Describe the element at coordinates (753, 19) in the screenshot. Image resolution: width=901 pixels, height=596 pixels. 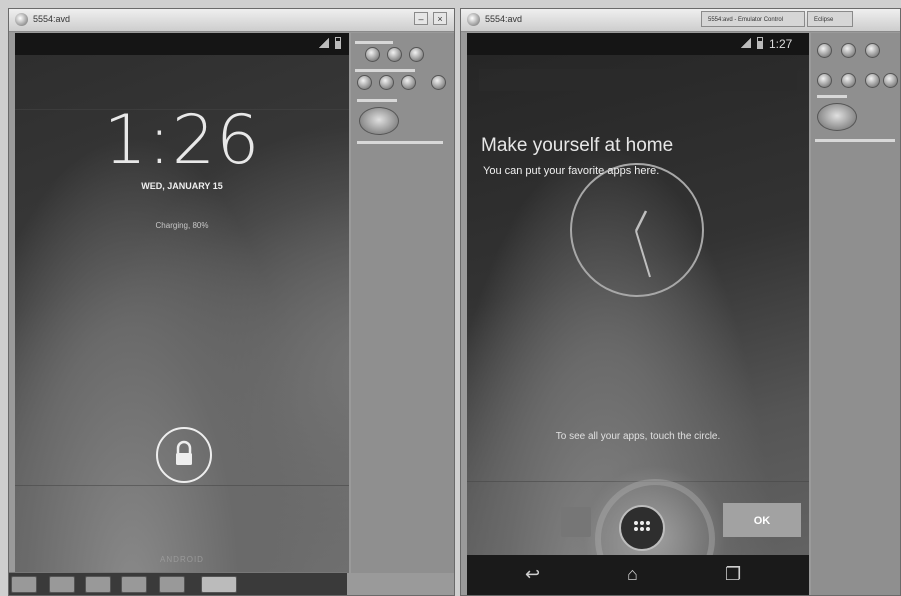
I see `tab-emulator-control: 5554:avd - Emulator Control` at that location.